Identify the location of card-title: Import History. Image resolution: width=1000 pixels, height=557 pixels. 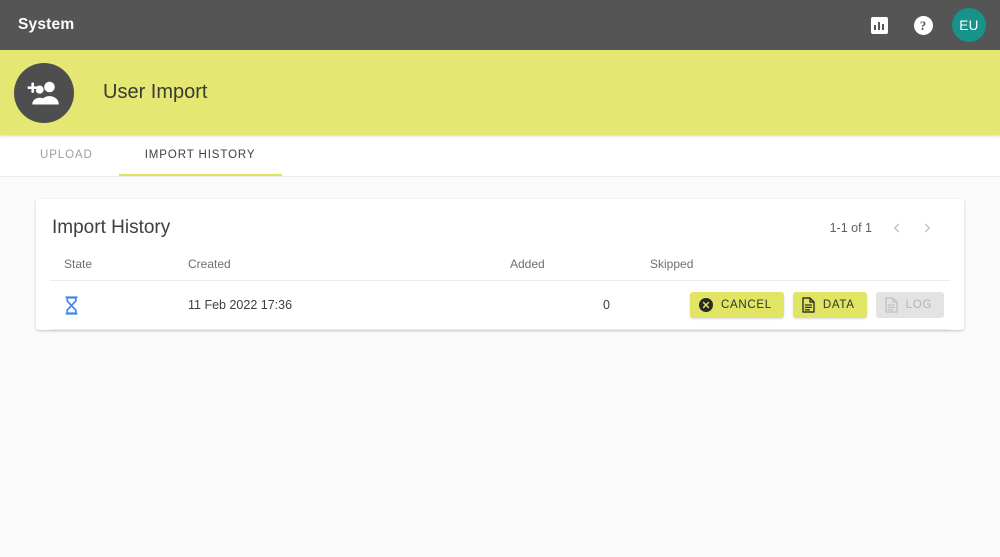
(111, 227).